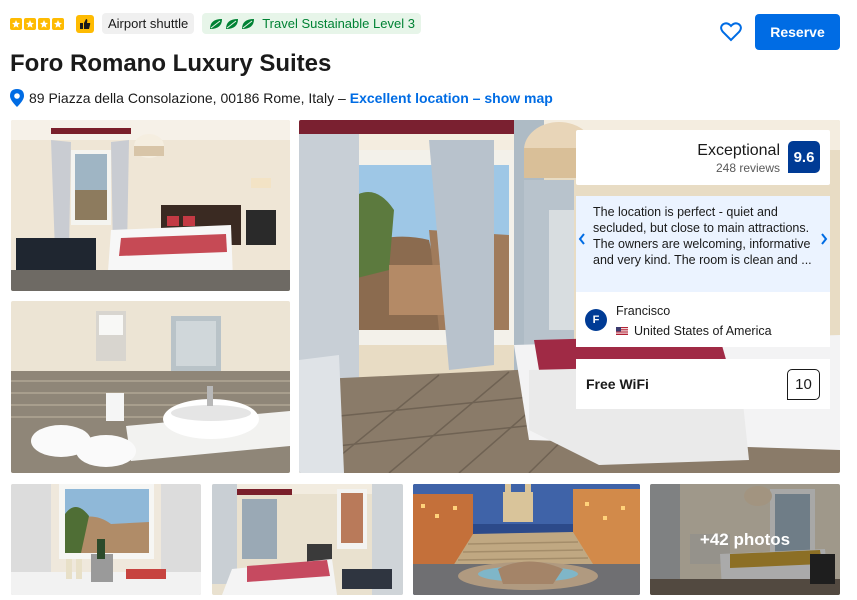  I want to click on header-actions: Reserve, so click(779, 32).